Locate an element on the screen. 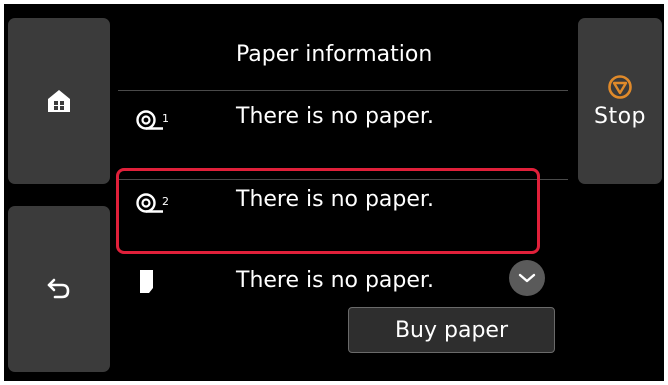  divider is located at coordinates (343, 90).